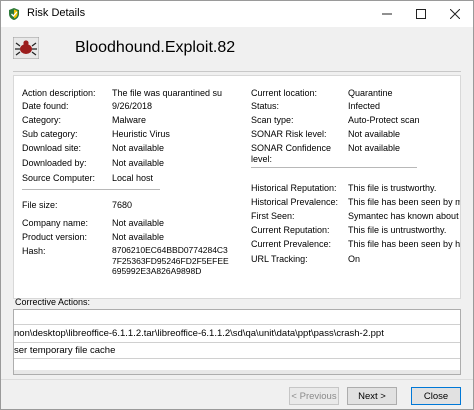 The image size is (474, 410). Describe the element at coordinates (384, 120) in the screenshot. I see `scan-type-value: Auto-Protect scan` at that location.